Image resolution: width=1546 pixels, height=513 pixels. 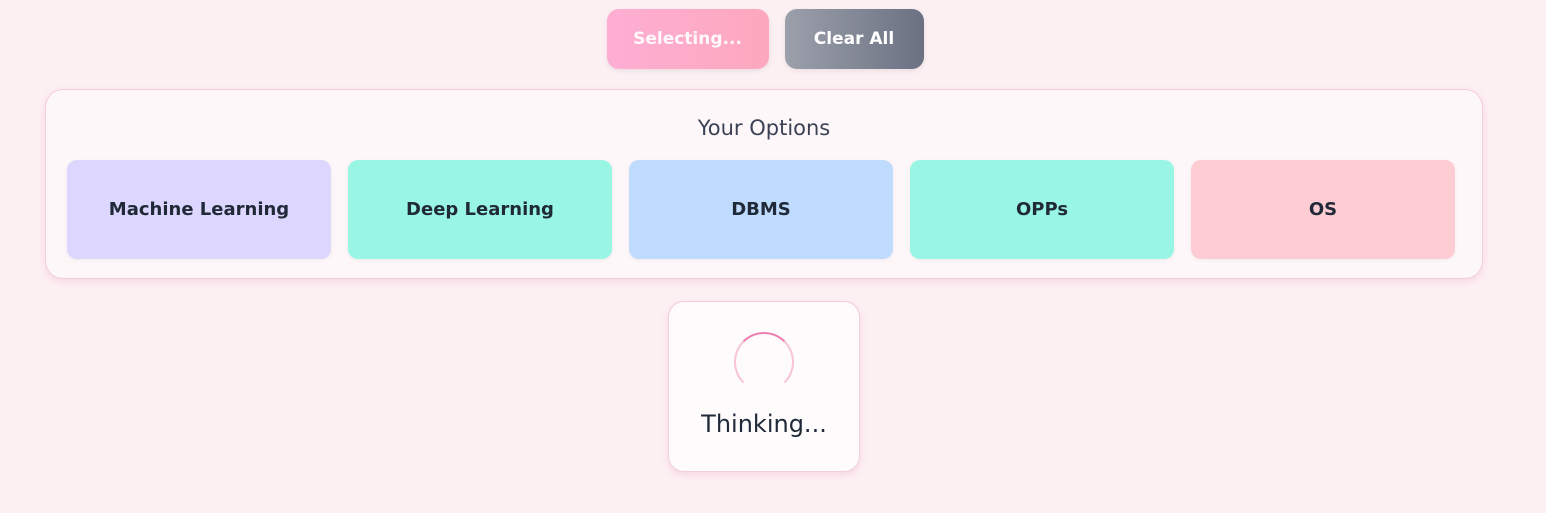 I want to click on option-card-os: OS, so click(x=1323, y=209).